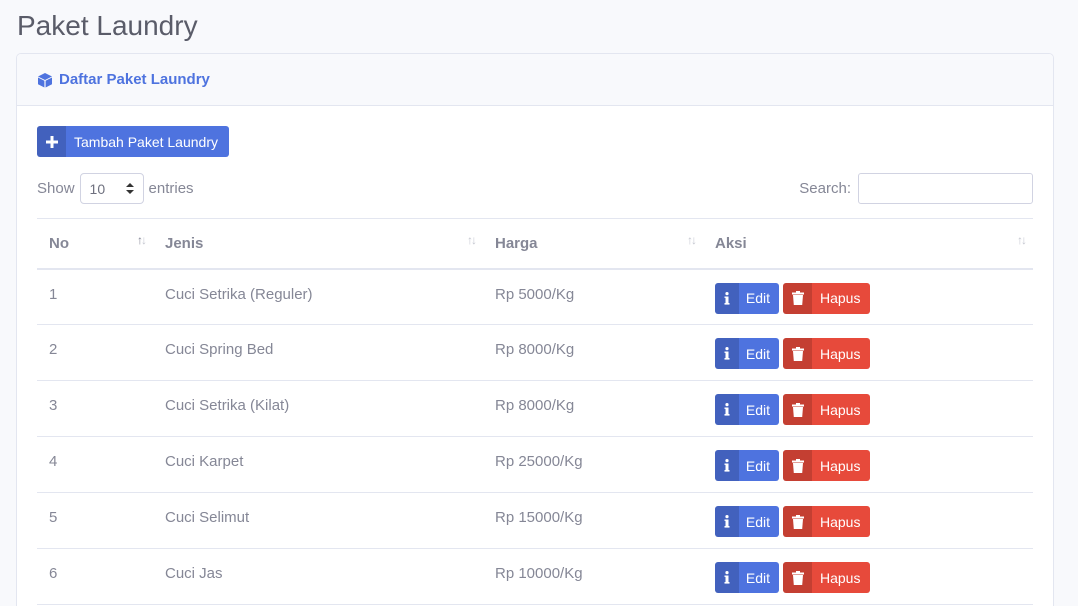 Image resolution: width=1078 pixels, height=606 pixels. Describe the element at coordinates (318, 352) in the screenshot. I see `cell-jenis: Cuci Spring Bed` at that location.